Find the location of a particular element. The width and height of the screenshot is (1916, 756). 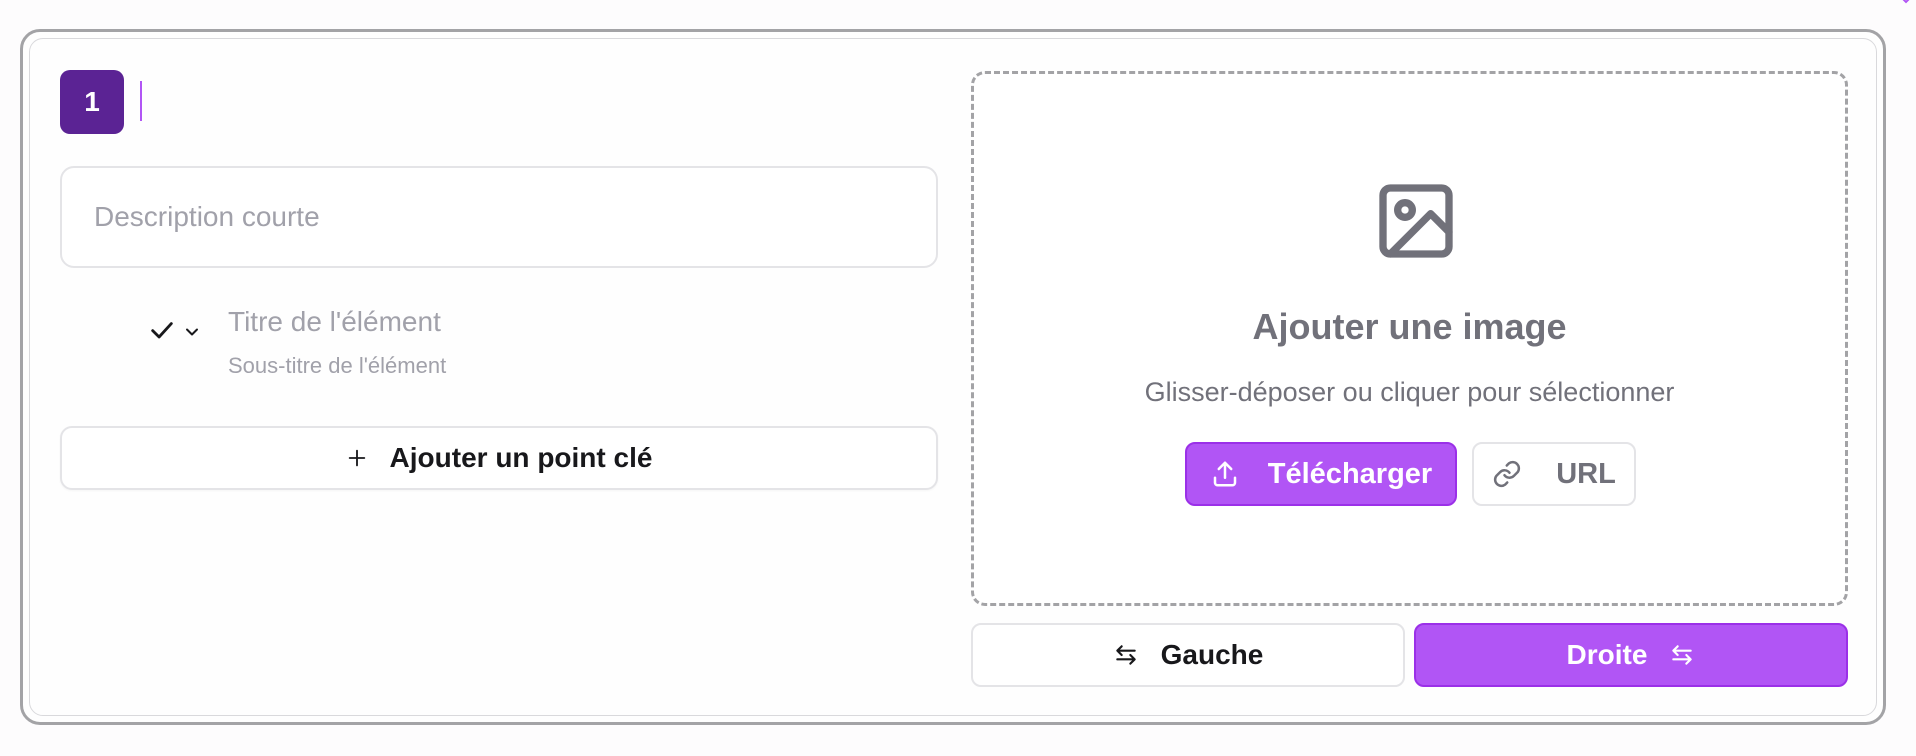

upload-button: Télécharger is located at coordinates (1321, 474).